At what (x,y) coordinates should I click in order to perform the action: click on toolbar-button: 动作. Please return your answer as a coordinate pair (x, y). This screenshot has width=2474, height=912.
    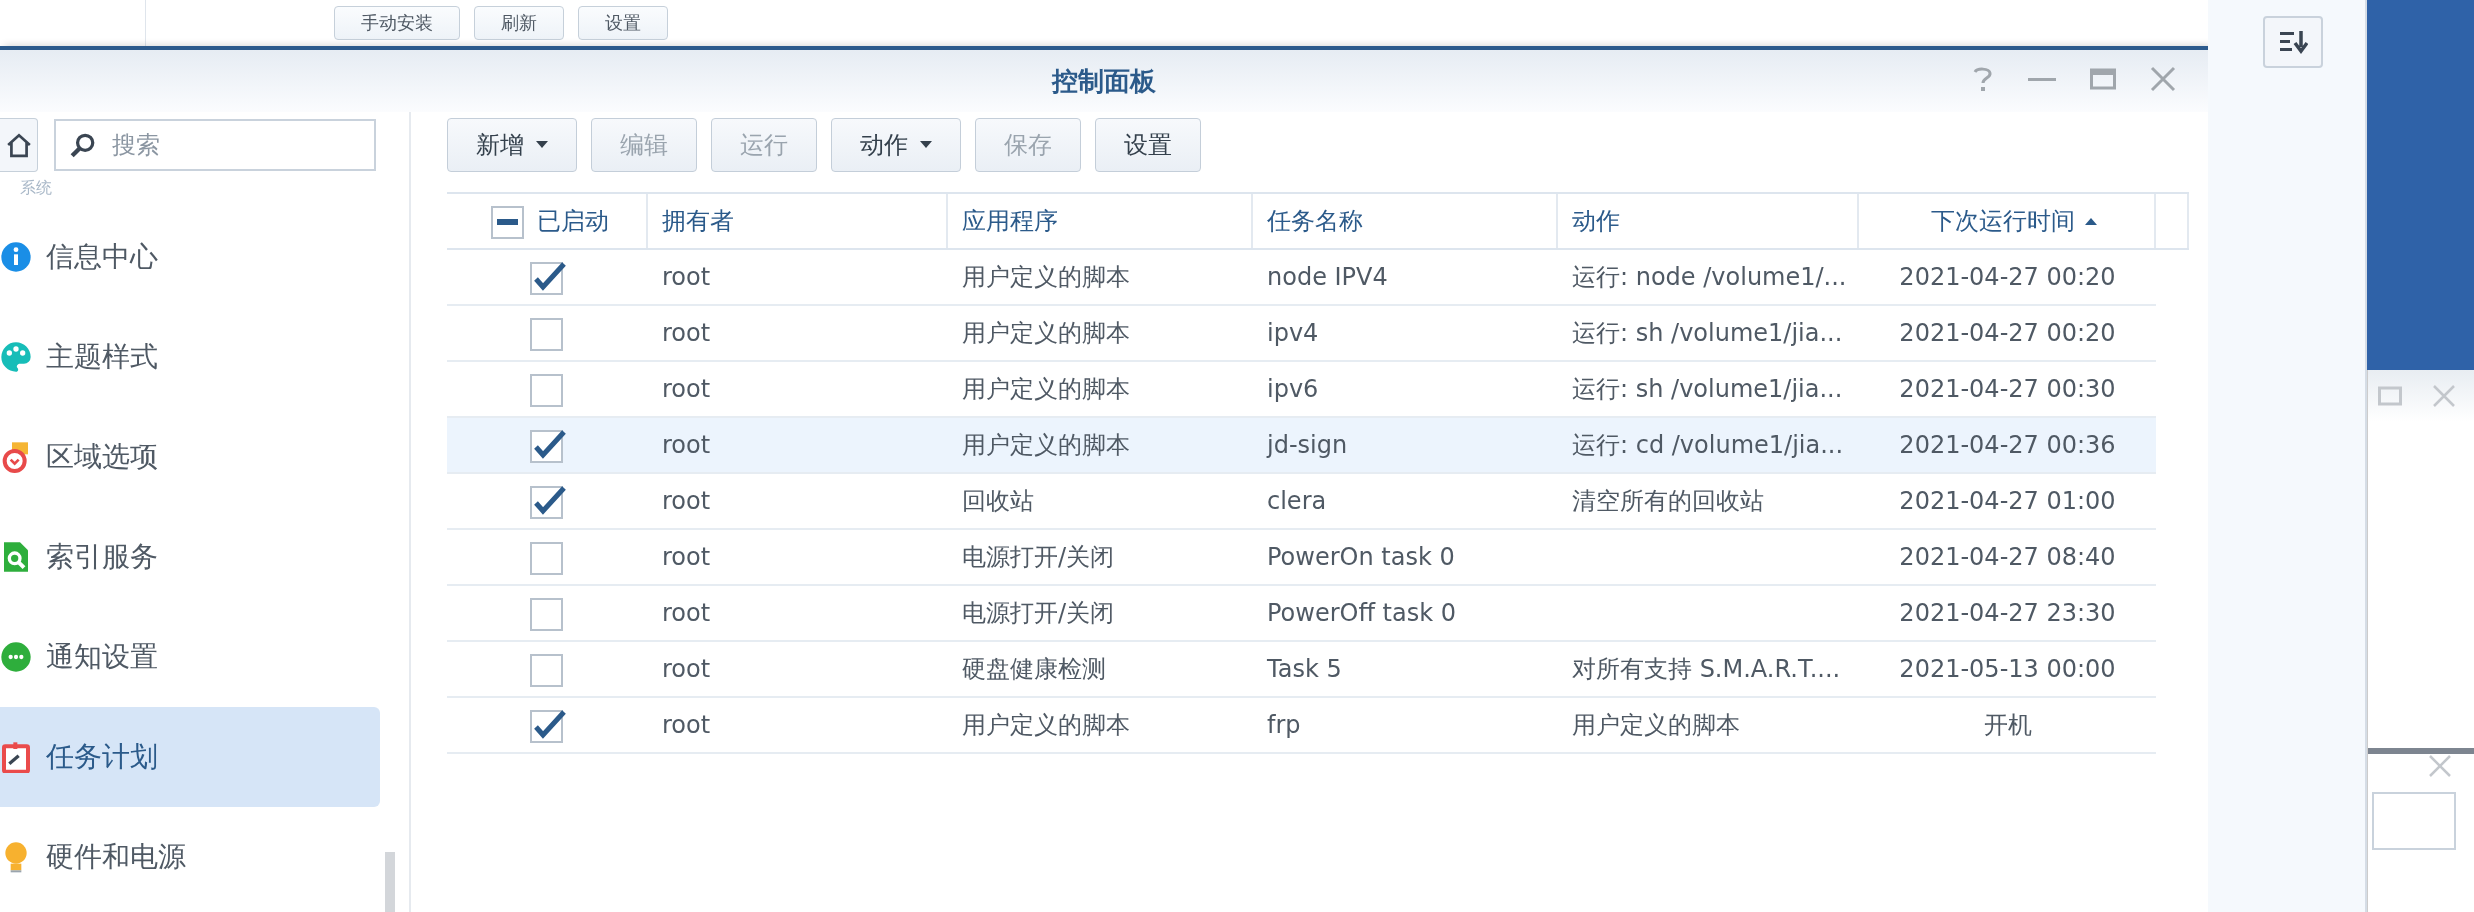
    Looking at the image, I should click on (896, 145).